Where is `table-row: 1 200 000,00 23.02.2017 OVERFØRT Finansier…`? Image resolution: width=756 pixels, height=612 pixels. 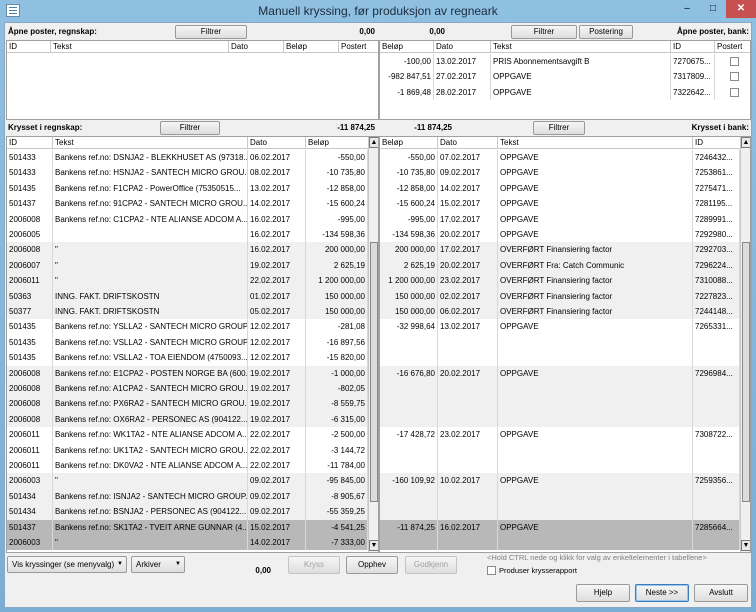
table-row: 1 200 000,00 23.02.2017 OVERFØRT Finansier… is located at coordinates (560, 281).